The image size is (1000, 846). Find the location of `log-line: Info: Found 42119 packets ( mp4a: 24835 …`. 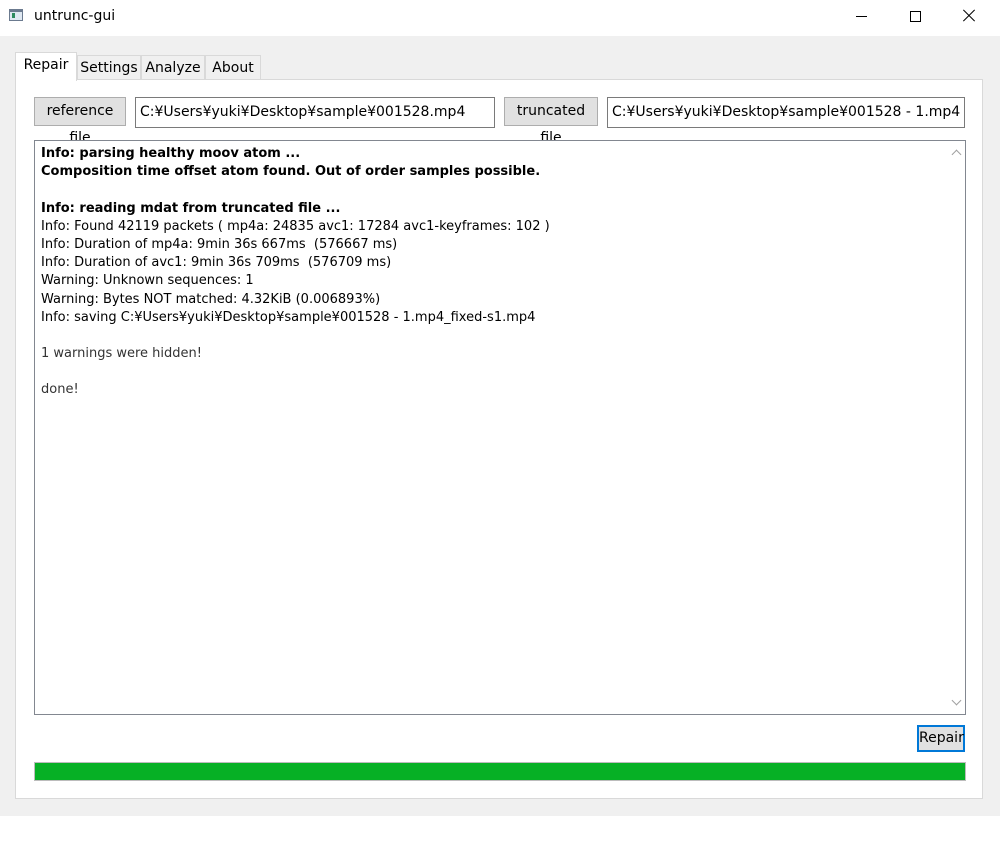

log-line: Info: Found 42119 packets ( mp4a: 24835 … is located at coordinates (295, 226).